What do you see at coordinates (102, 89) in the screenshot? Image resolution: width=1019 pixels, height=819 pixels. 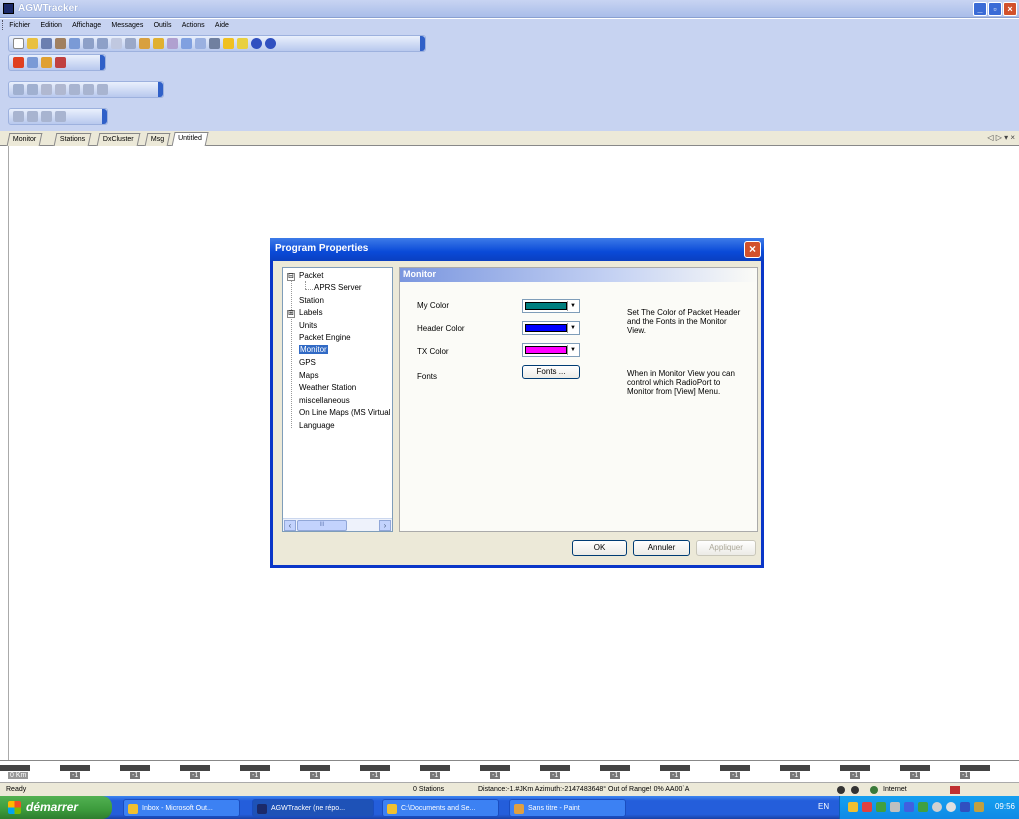 I see `map3-icon` at bounding box center [102, 89].